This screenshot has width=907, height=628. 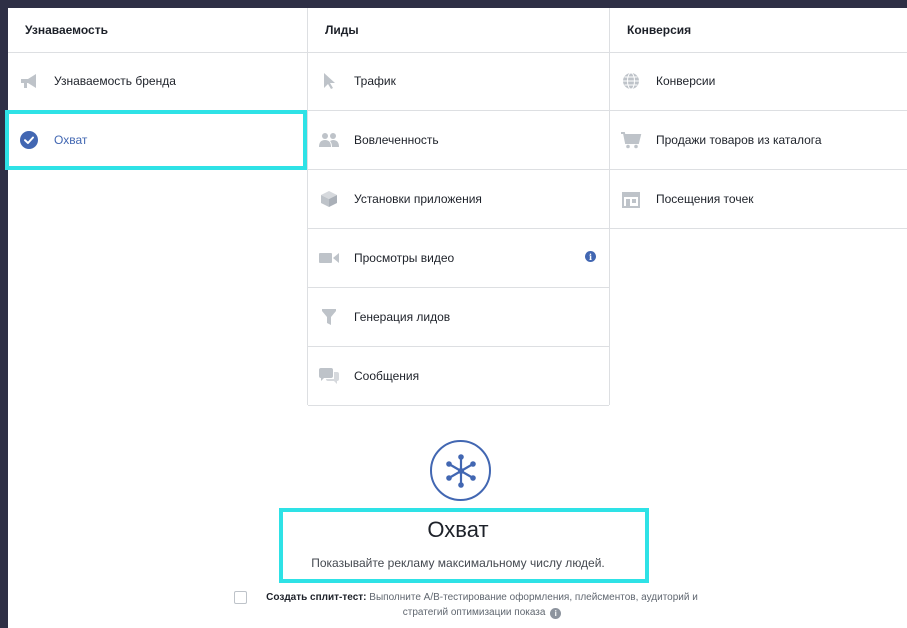 I want to click on column-header-awareness: Узнаваемость, so click(x=157, y=30).